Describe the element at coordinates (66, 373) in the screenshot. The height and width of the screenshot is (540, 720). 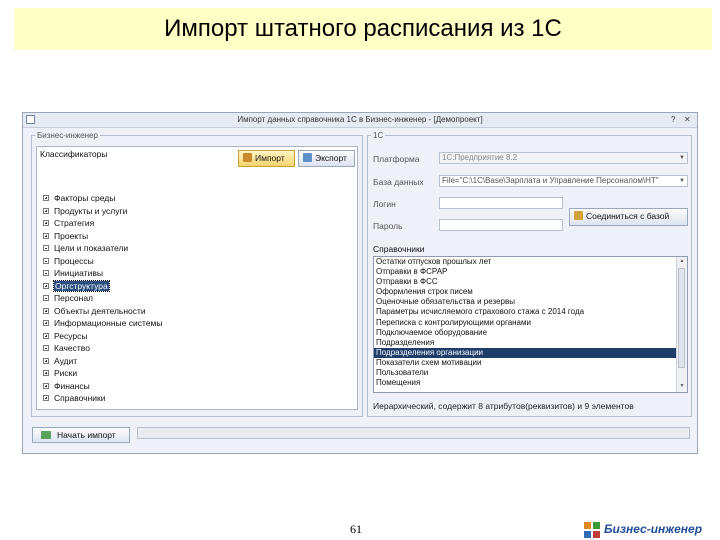
I see `tree-item-label: Риски` at that location.